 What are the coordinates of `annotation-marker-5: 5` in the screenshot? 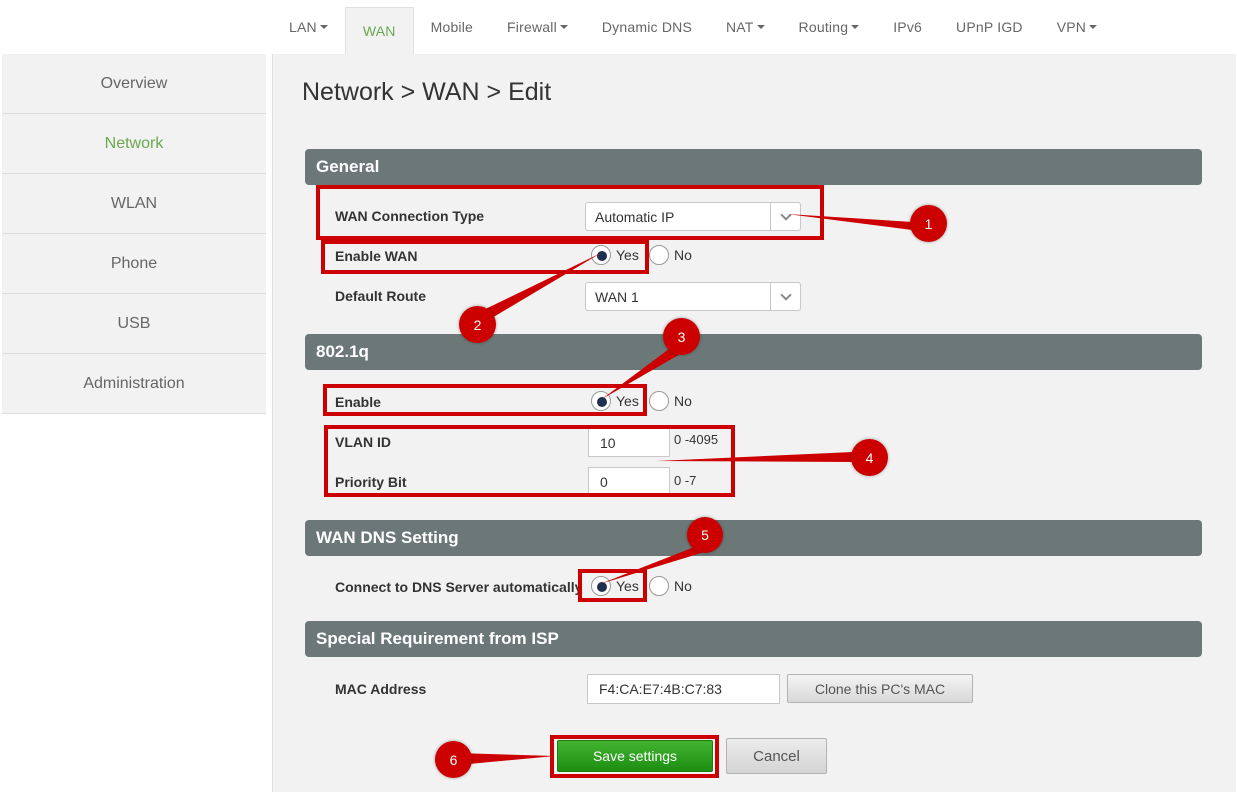 It's located at (705, 535).